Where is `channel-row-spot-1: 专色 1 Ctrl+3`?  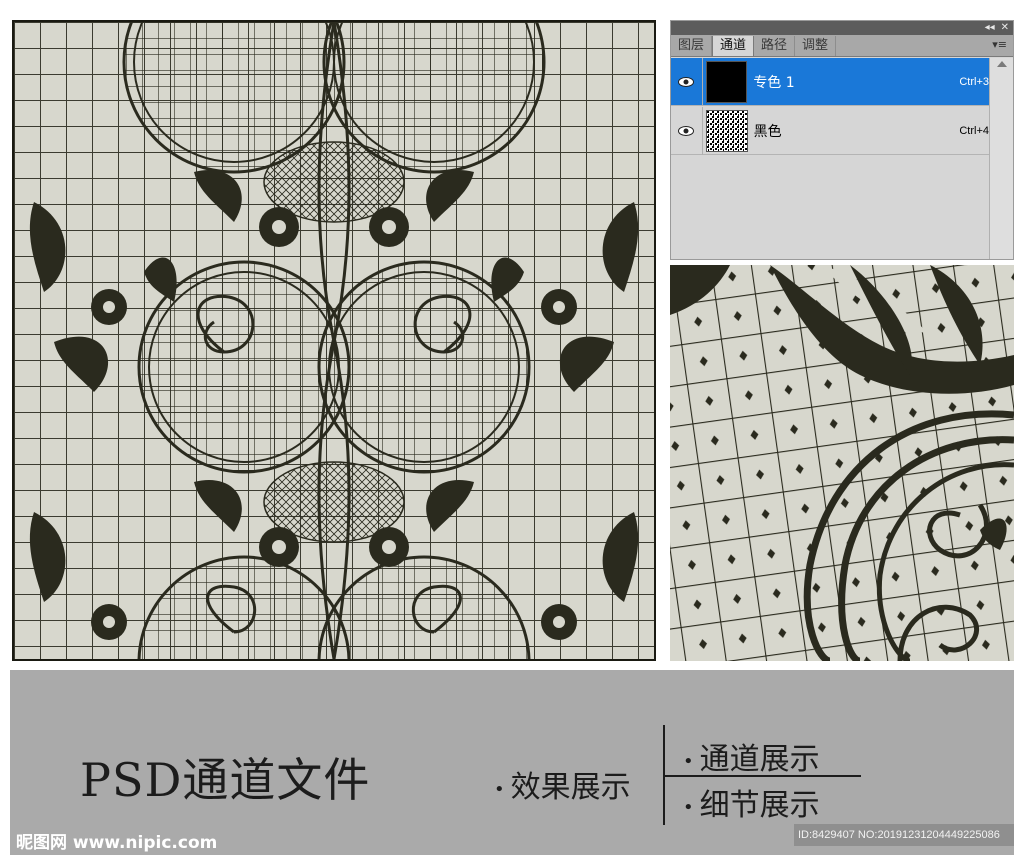
channel-row-spot-1: 专色 1 Ctrl+3 is located at coordinates (830, 81).